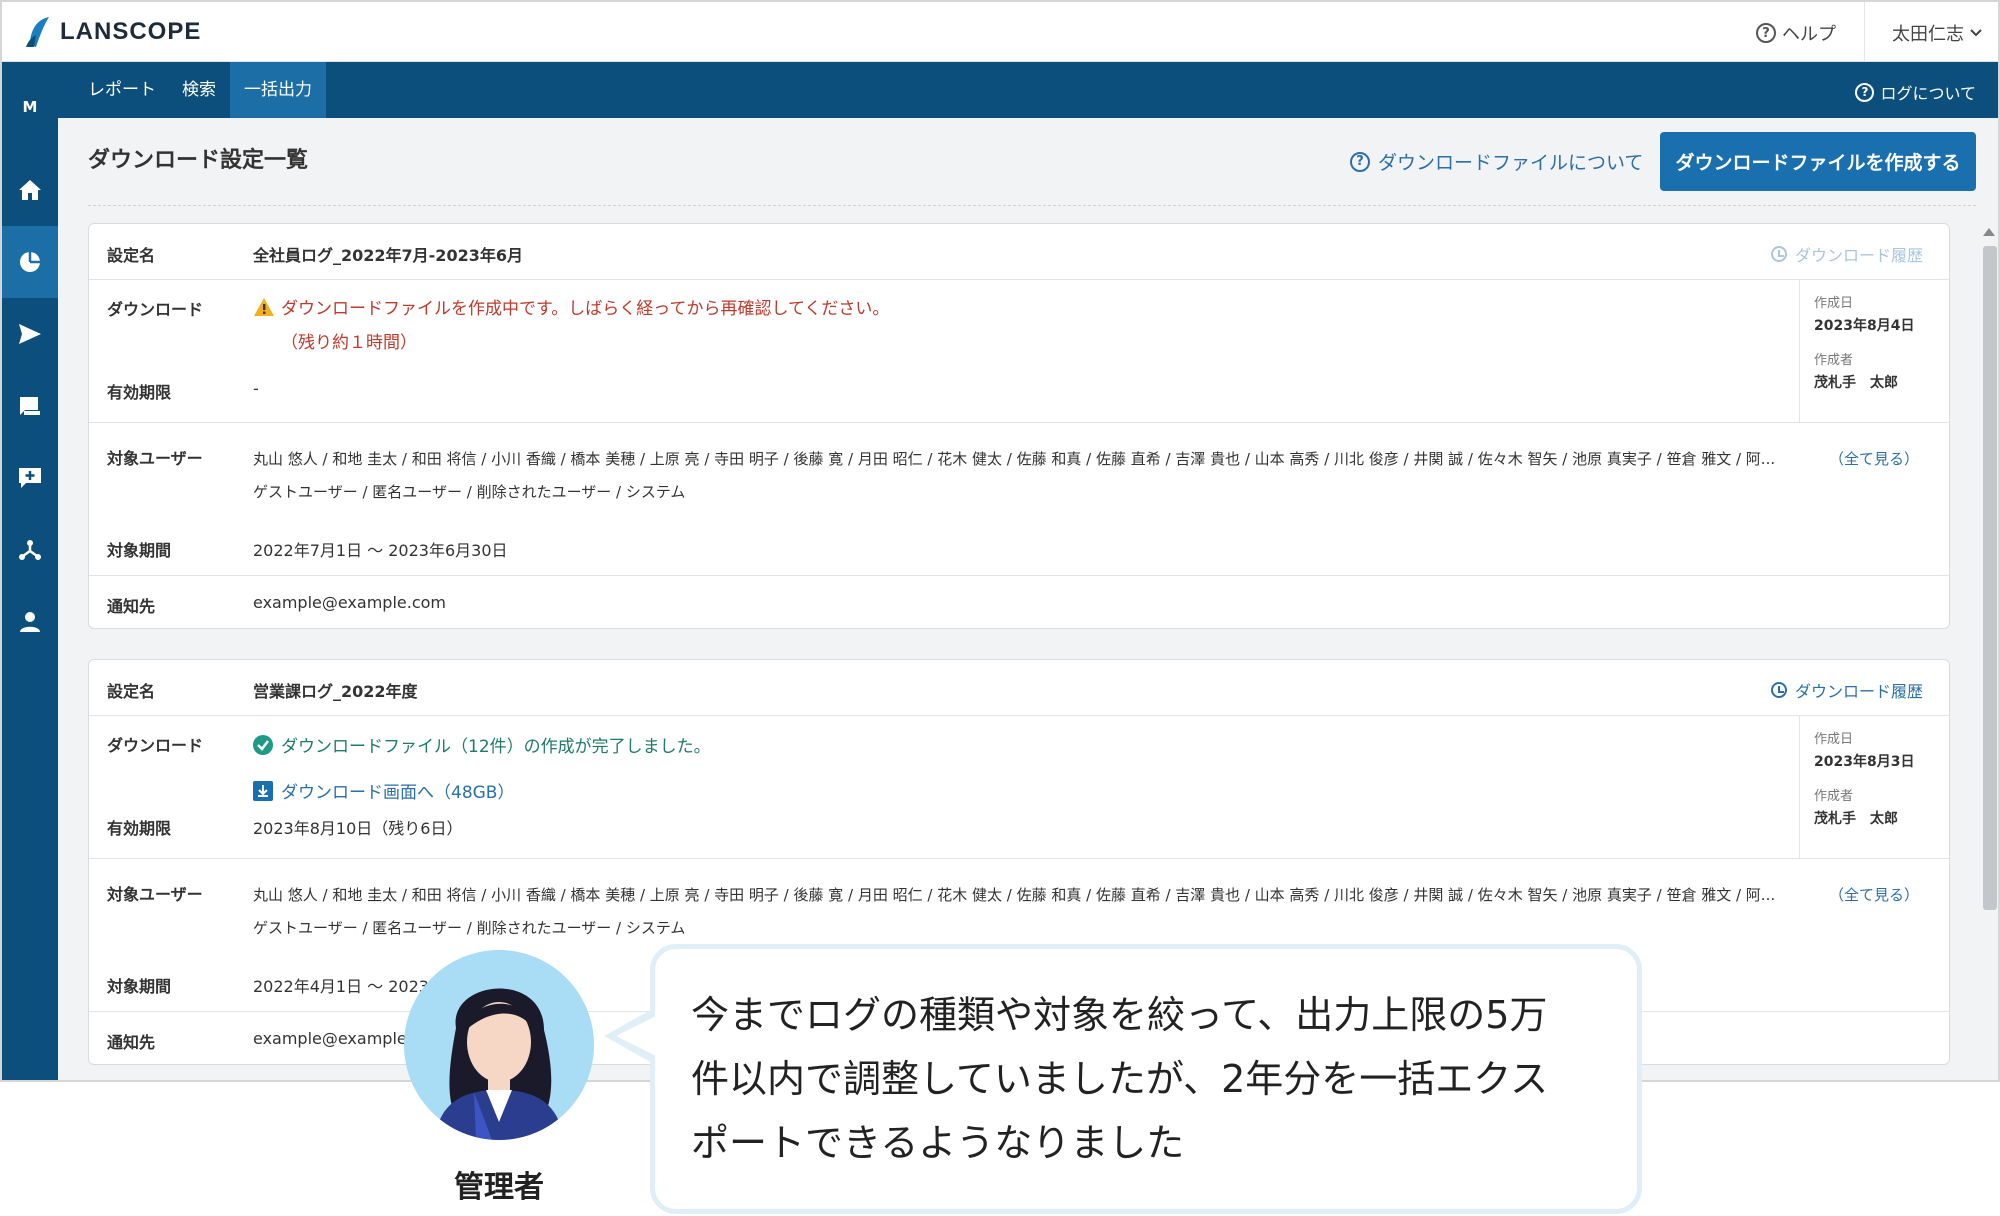 This screenshot has width=2000, height=1216. I want to click on check-circle-icon, so click(263, 744).